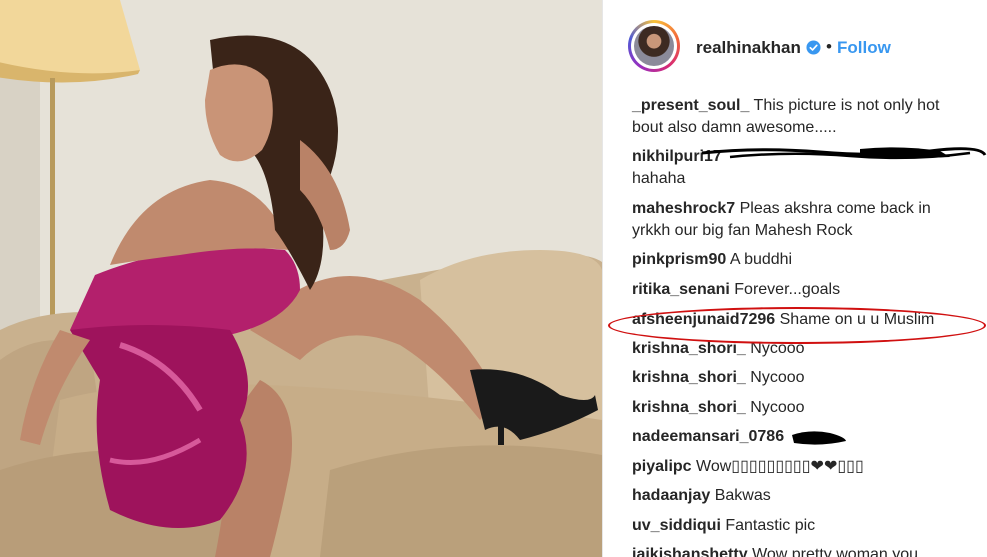 The image size is (987, 557). I want to click on comment-username: _present_soul_, so click(690, 105).